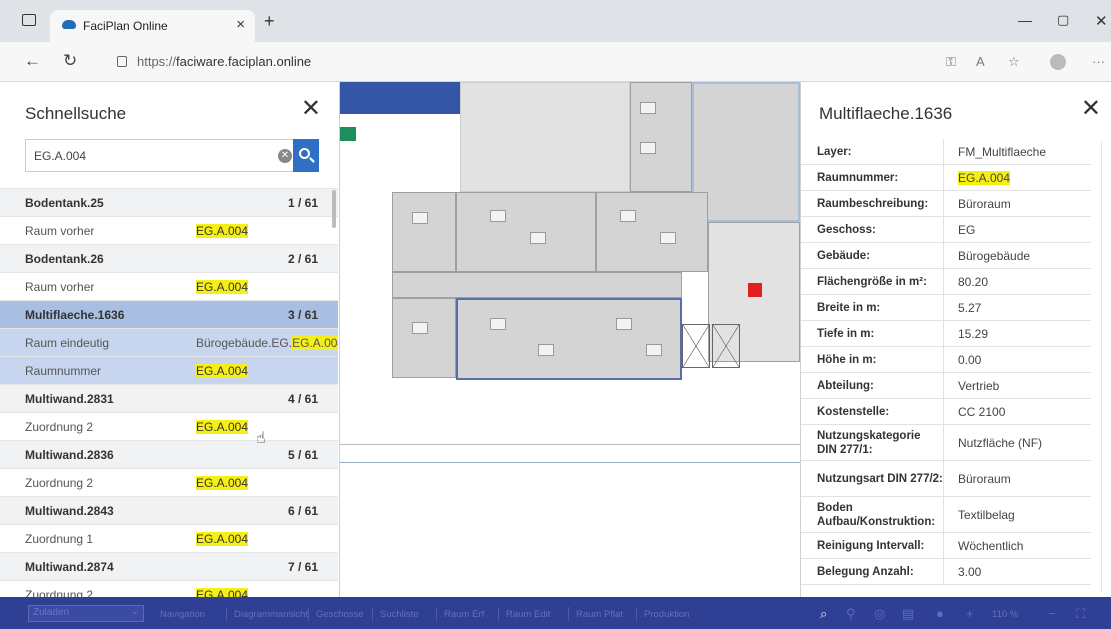 The height and width of the screenshot is (629, 1111). I want to click on result-field-row: Zuordnung 1 EG.A.004, so click(169, 538).